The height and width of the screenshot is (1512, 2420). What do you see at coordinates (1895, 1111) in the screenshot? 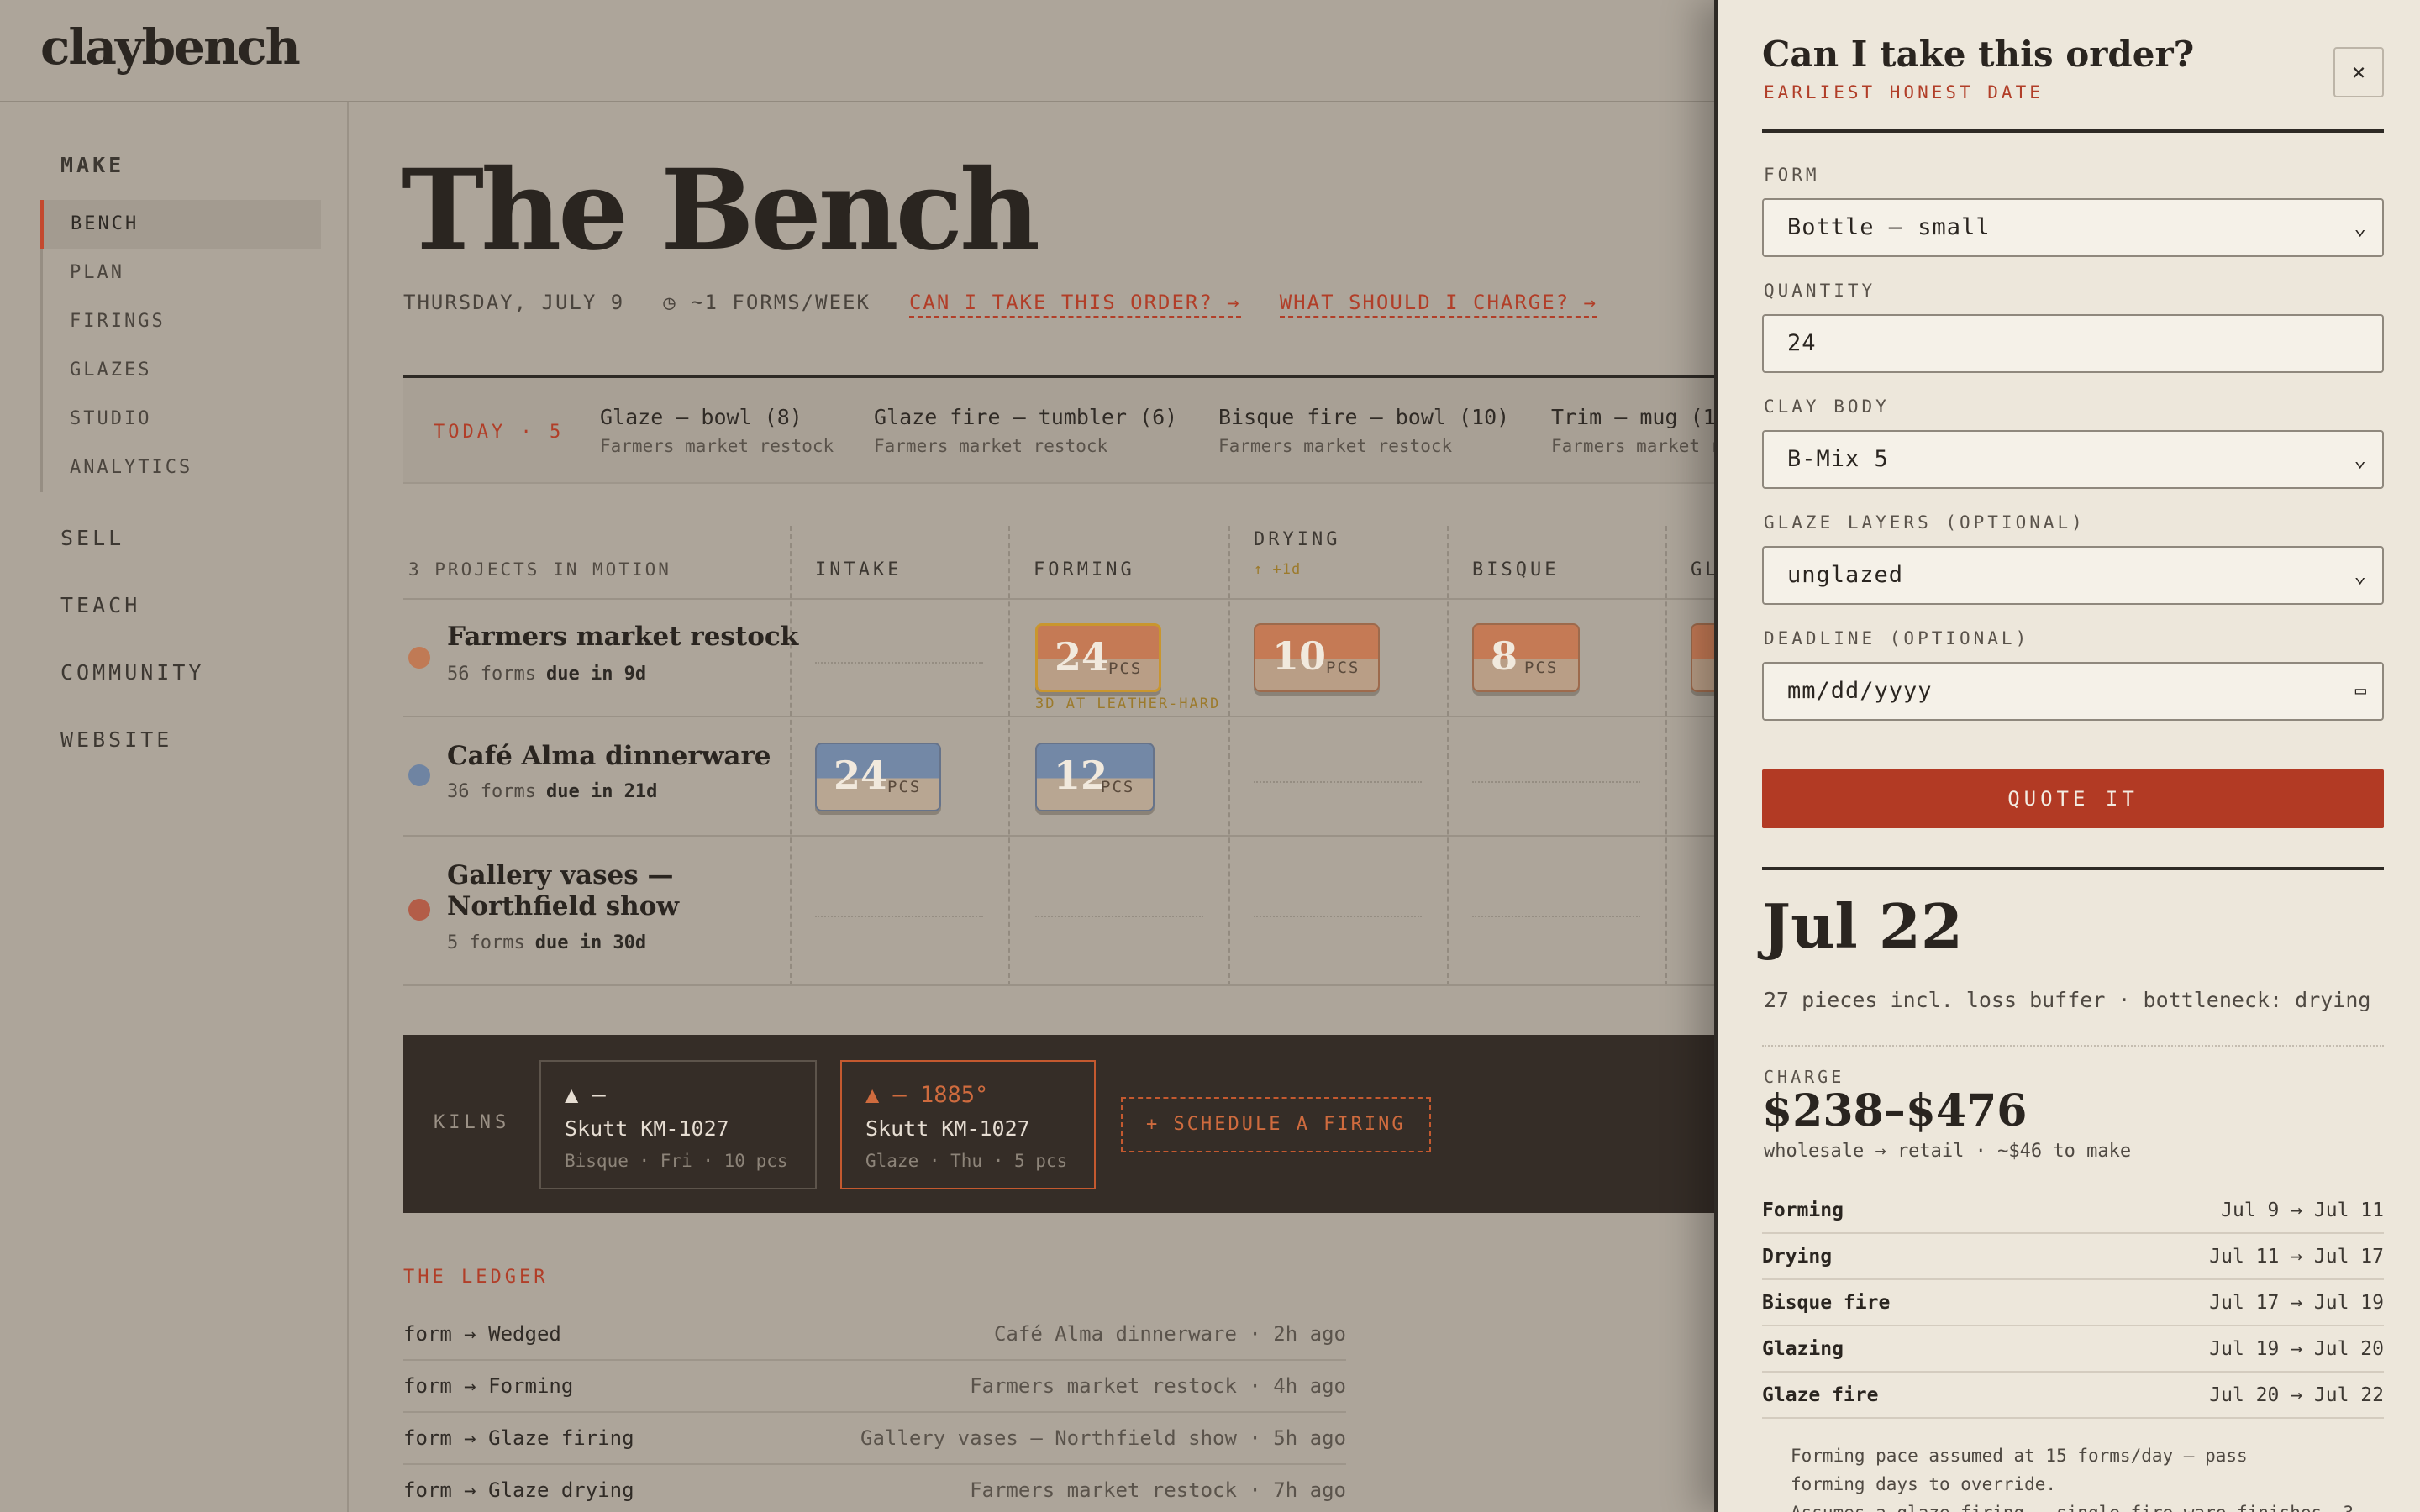
I see `charge-range: $238–$476` at bounding box center [1895, 1111].